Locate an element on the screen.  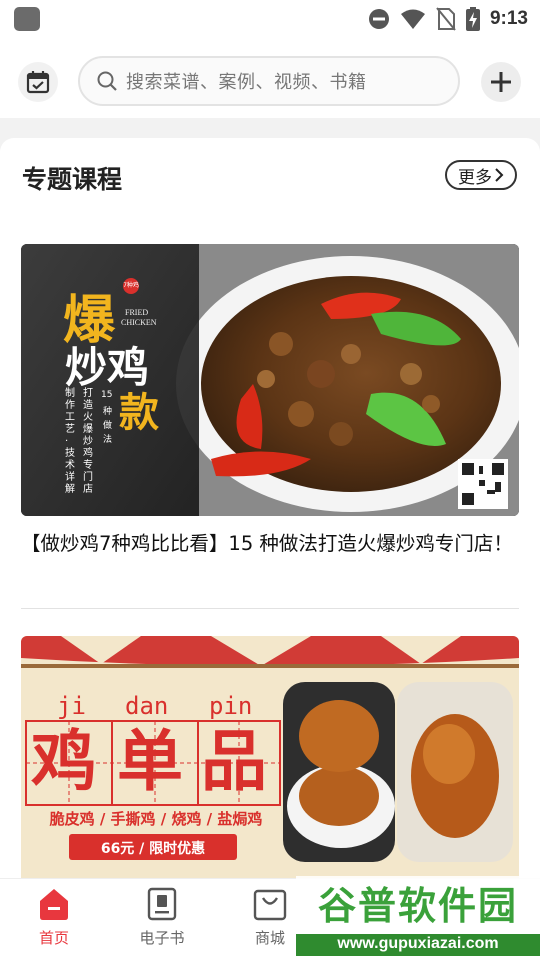
chevron-right-icon is located at coordinates (499, 175).